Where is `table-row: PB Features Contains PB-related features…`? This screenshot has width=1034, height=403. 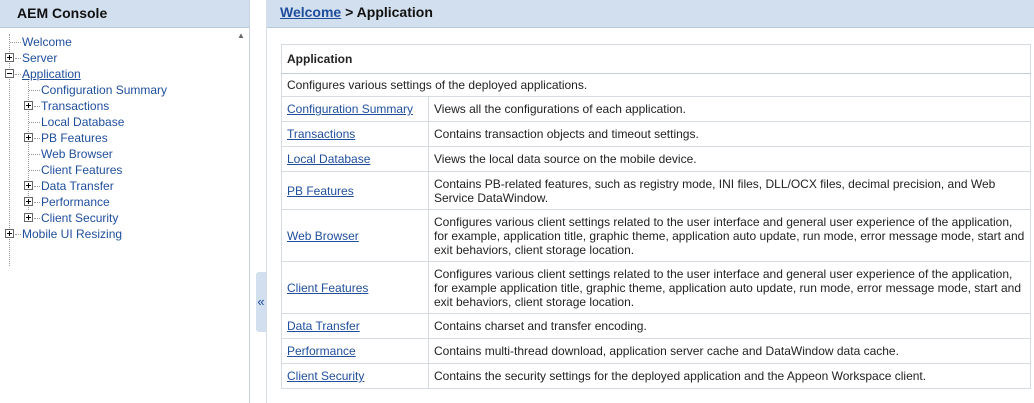 table-row: PB Features Contains PB-related features… is located at coordinates (656, 190).